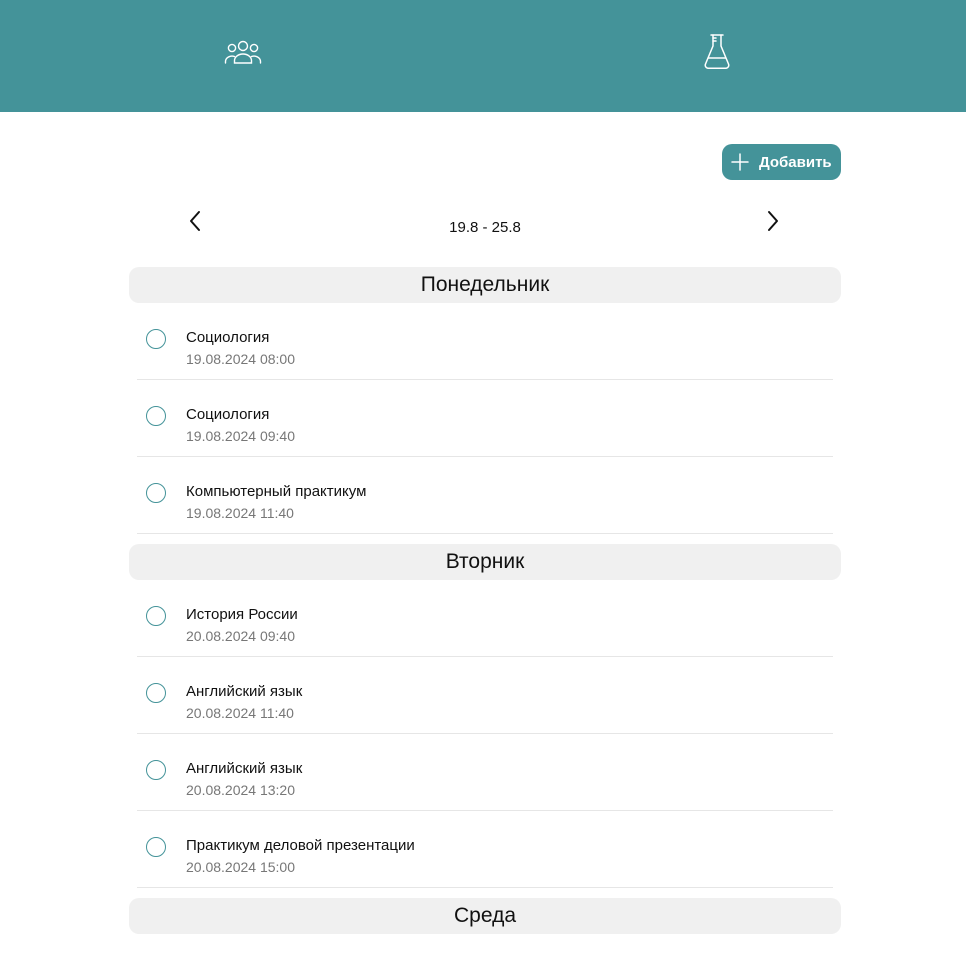  Describe the element at coordinates (740, 162) in the screenshot. I see `plus-icon` at that location.